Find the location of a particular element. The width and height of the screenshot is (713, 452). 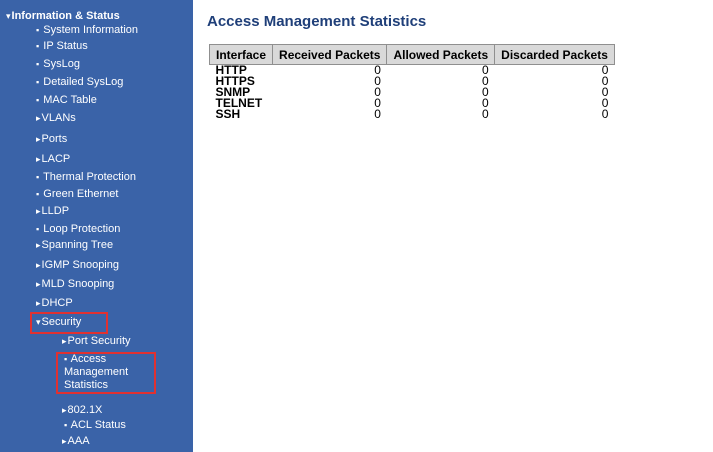

sidebar-item-label: LACP is located at coordinates (56, 159).